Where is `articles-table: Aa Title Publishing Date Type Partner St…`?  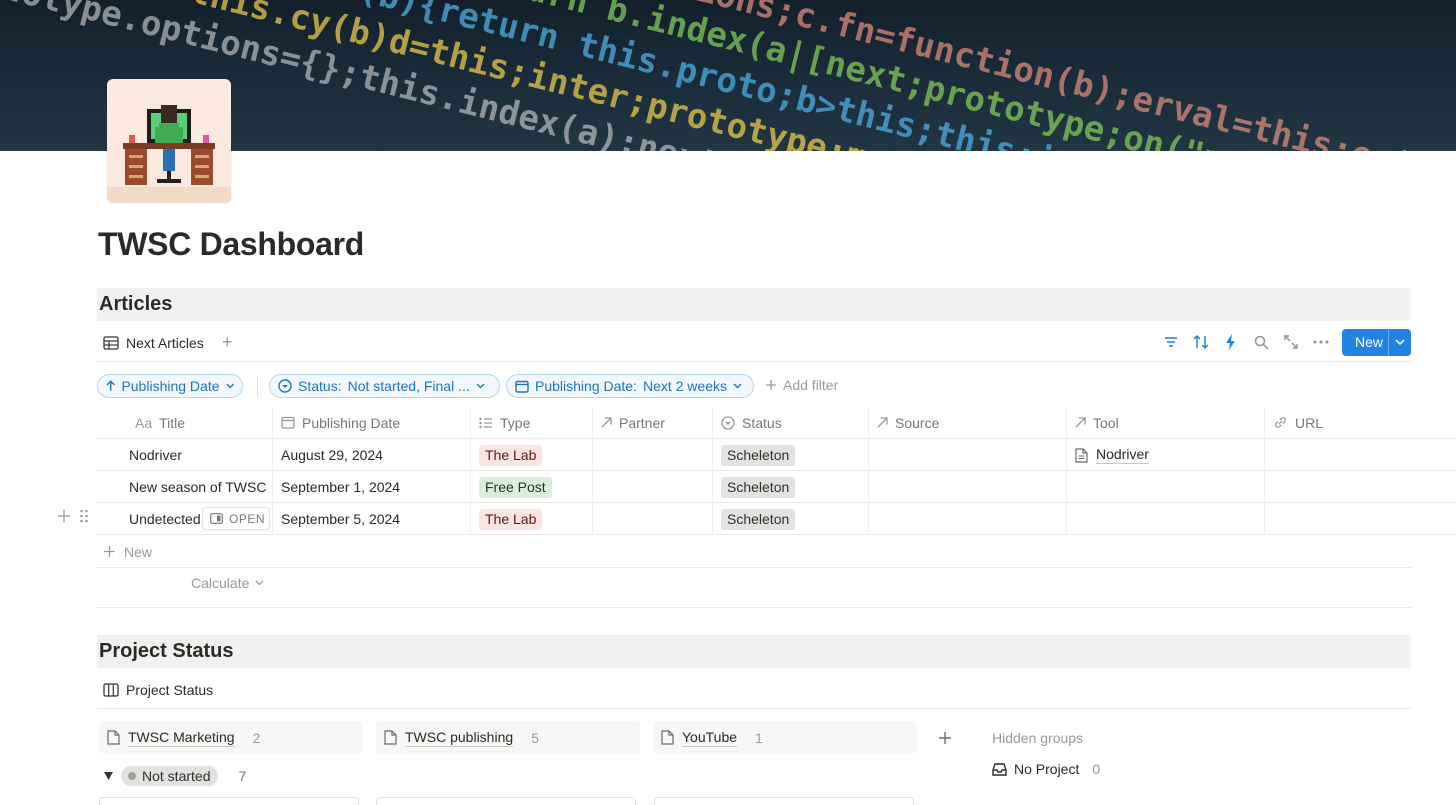
articles-table: Aa Title Publishing Date Type Partner St… is located at coordinates (776, 470).